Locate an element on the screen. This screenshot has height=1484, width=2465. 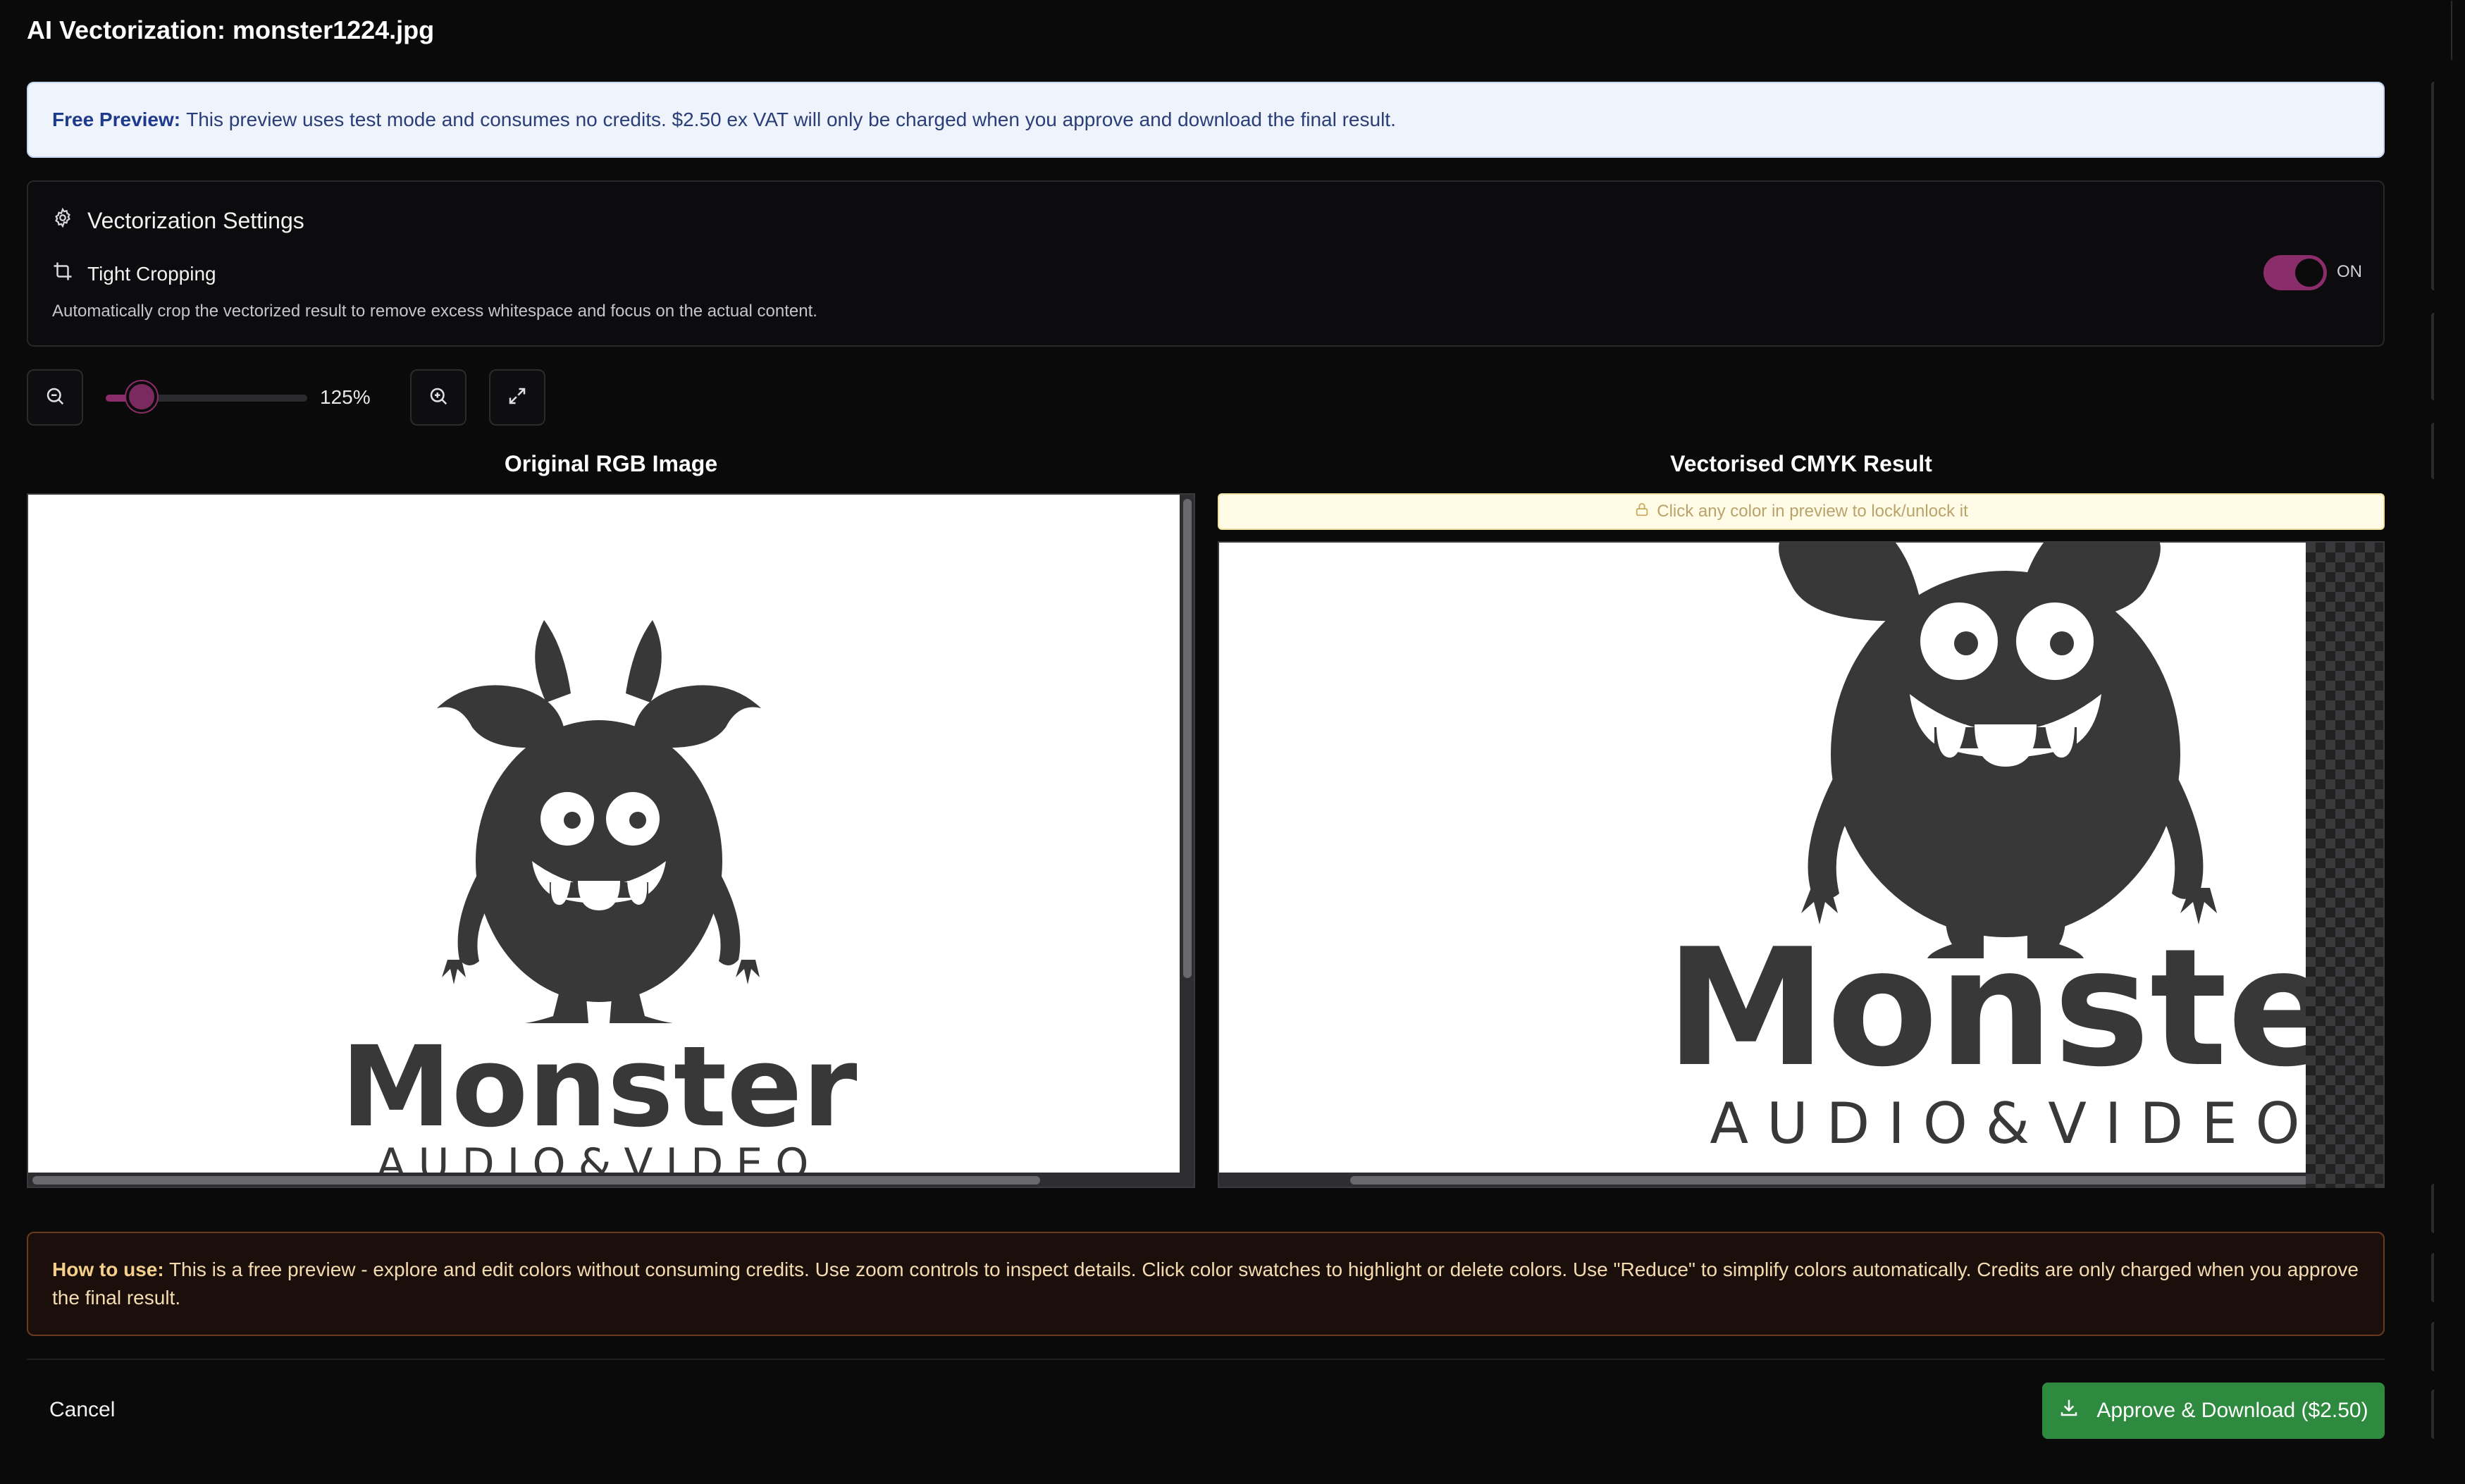
original-horizontal-scroll-thumb is located at coordinates (536, 1180).